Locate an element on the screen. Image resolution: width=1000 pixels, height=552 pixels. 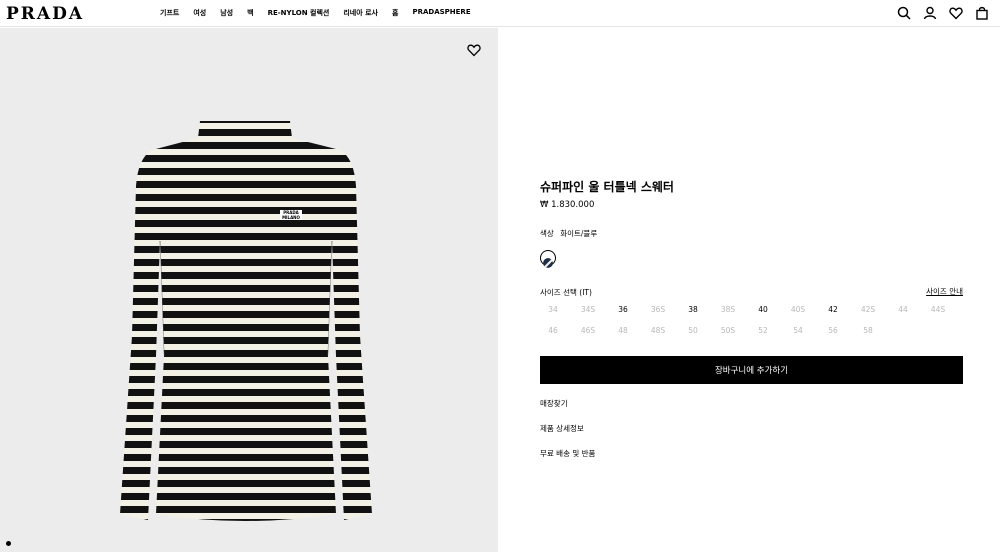
carousel-dot is located at coordinates (8, 543).